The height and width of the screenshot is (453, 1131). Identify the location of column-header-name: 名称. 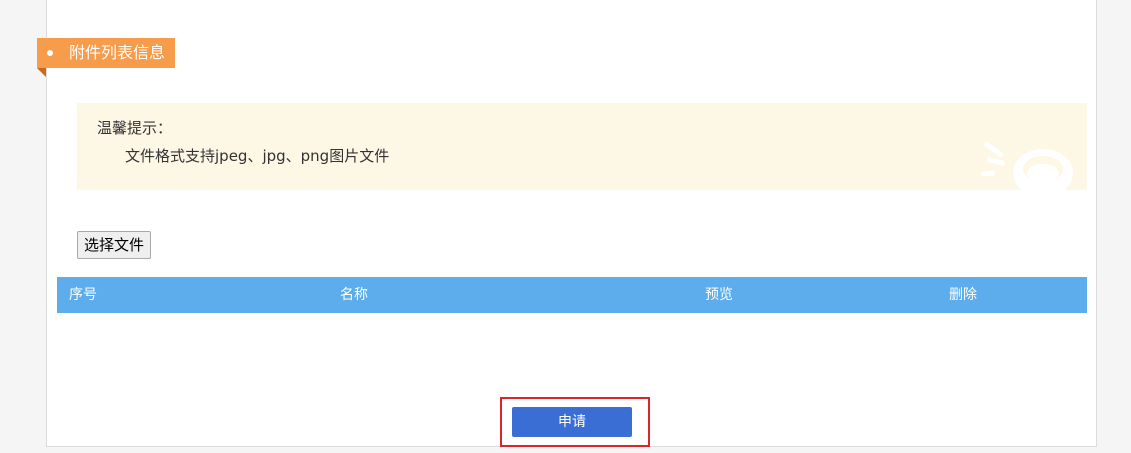
(354, 295).